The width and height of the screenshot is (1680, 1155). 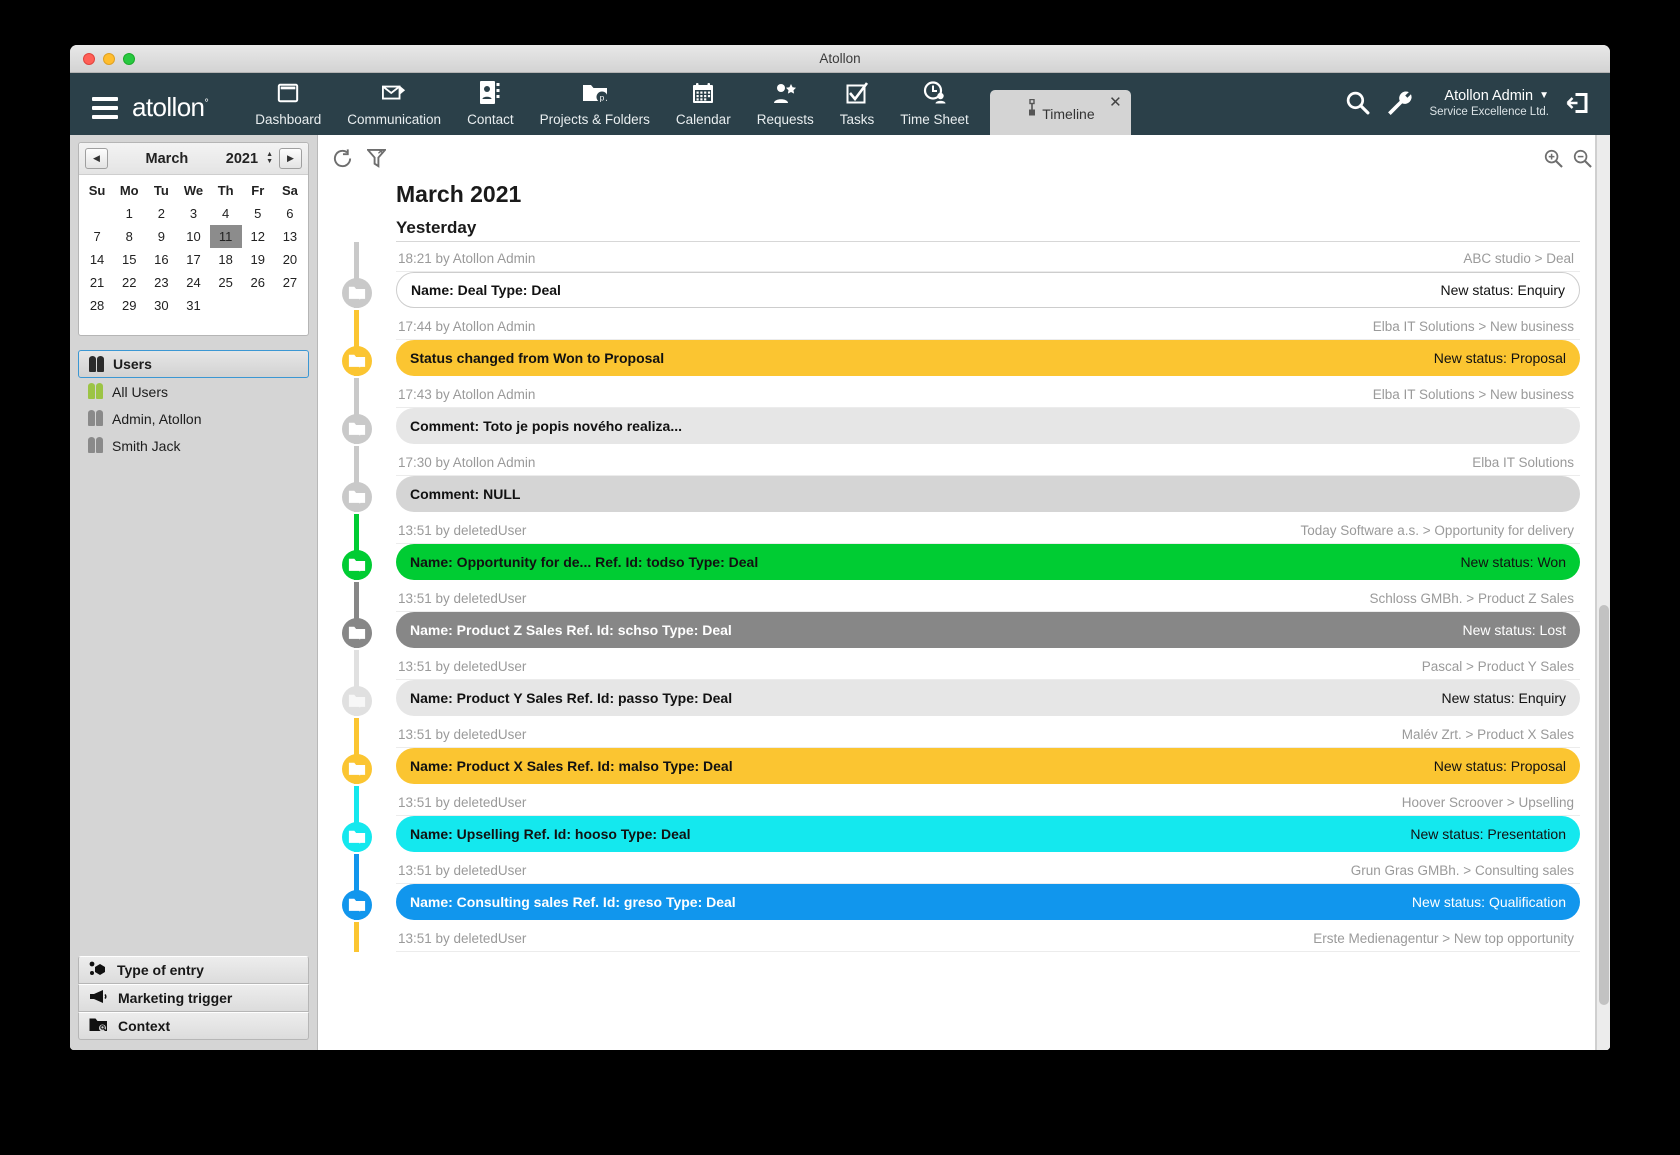 I want to click on calendar-day: 31, so click(x=193, y=305).